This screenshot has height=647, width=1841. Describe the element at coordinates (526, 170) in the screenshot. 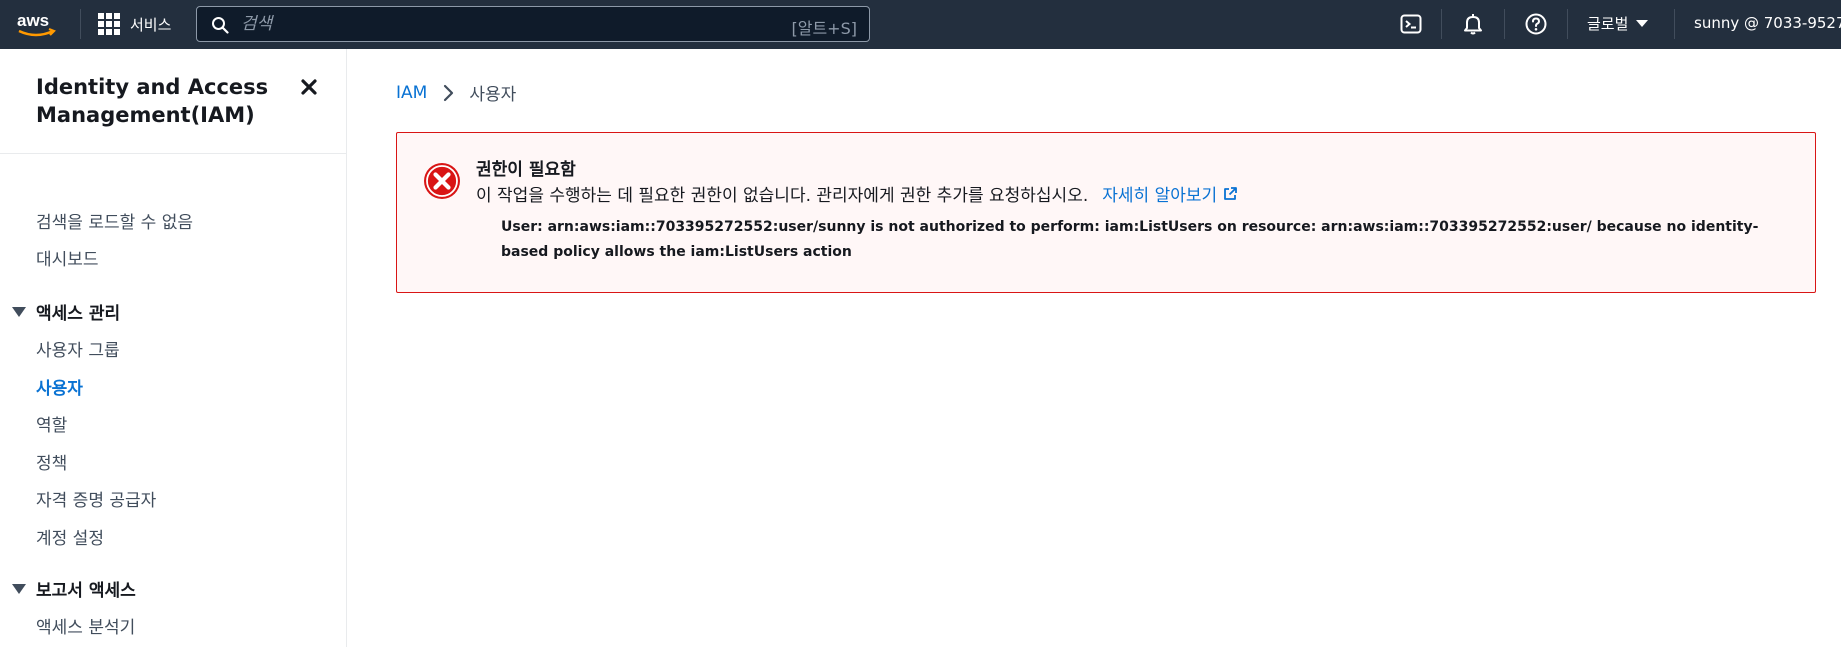

I see `alert-title: 권한이 필요함` at that location.